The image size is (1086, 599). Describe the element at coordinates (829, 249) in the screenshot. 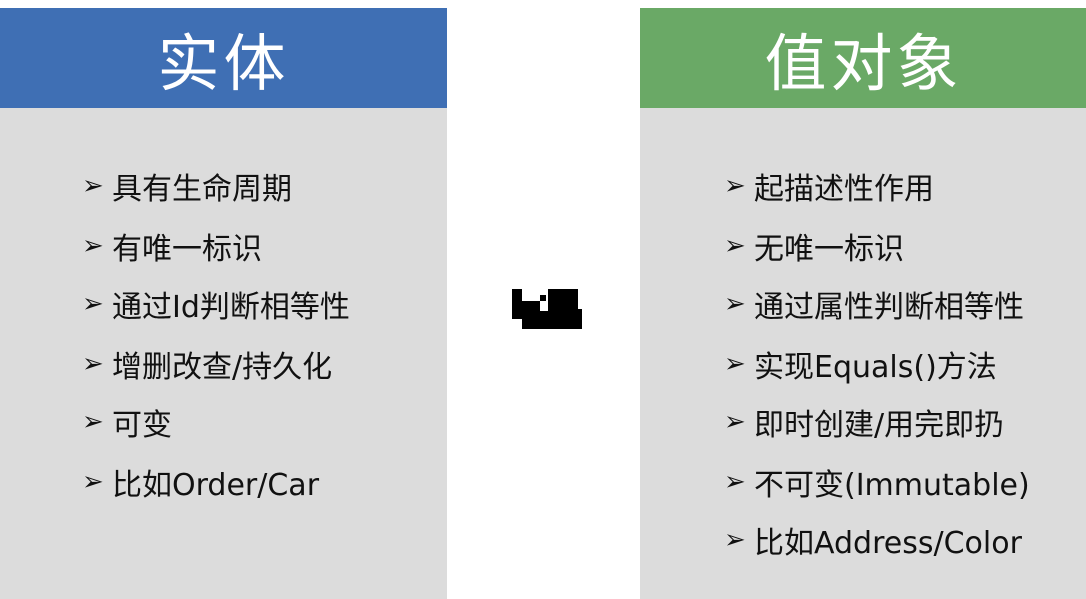

I see `value-object-item-text: 无唯一标识` at that location.